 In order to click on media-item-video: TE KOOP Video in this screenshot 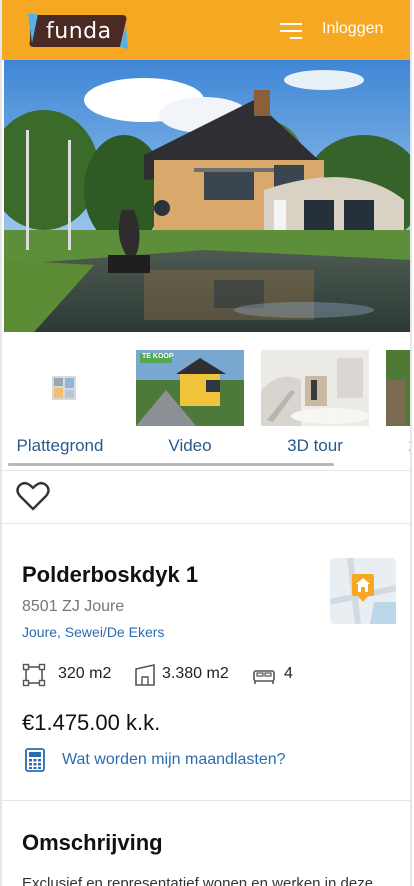, I will do `click(190, 402)`.